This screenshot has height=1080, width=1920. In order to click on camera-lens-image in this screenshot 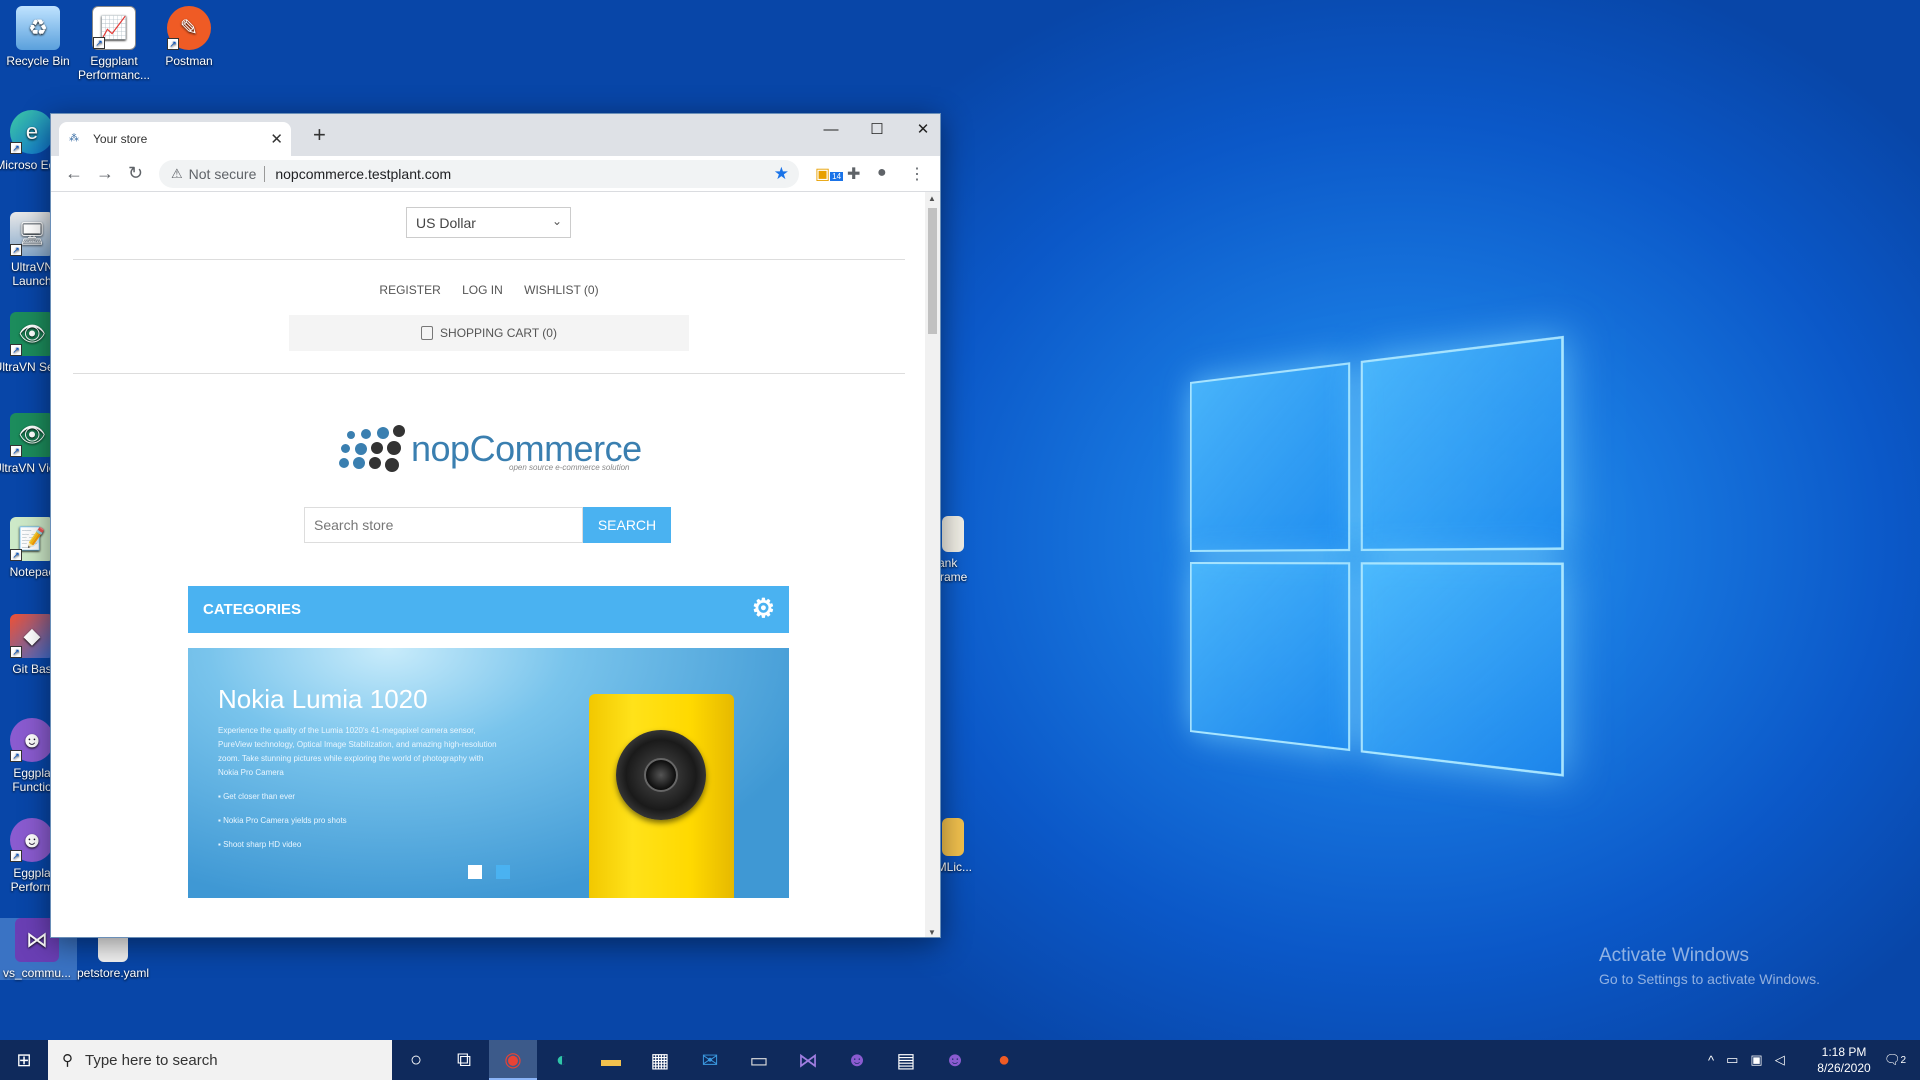, I will do `click(661, 775)`.